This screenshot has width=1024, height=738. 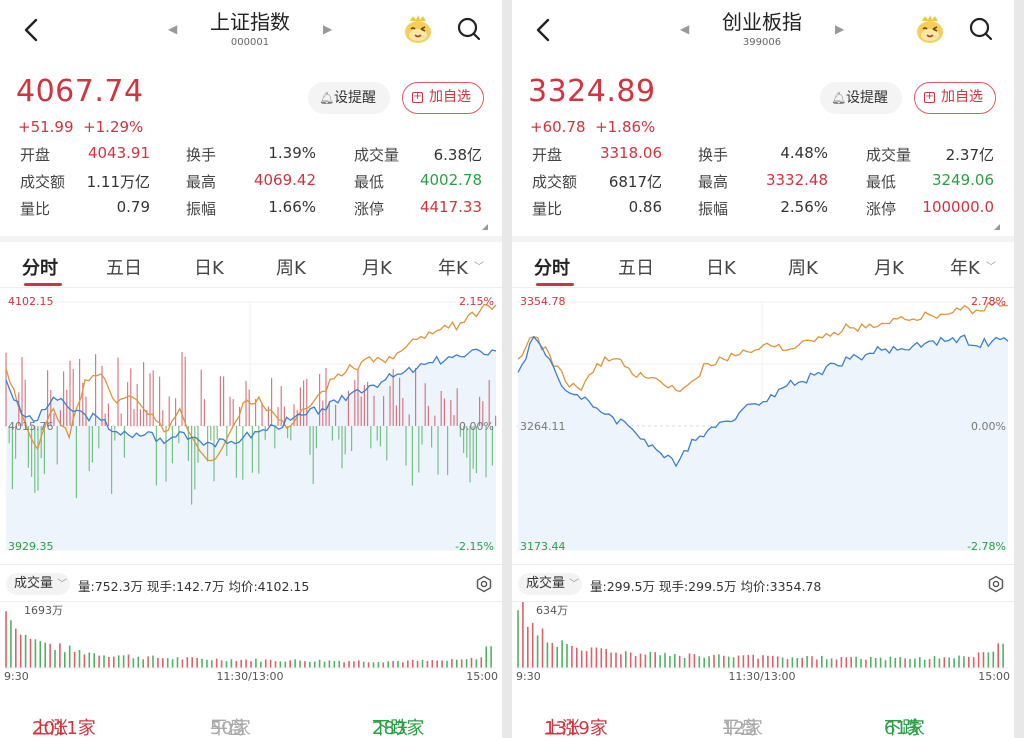 What do you see at coordinates (889, 155) in the screenshot?
I see `stat-label: 成交量` at bounding box center [889, 155].